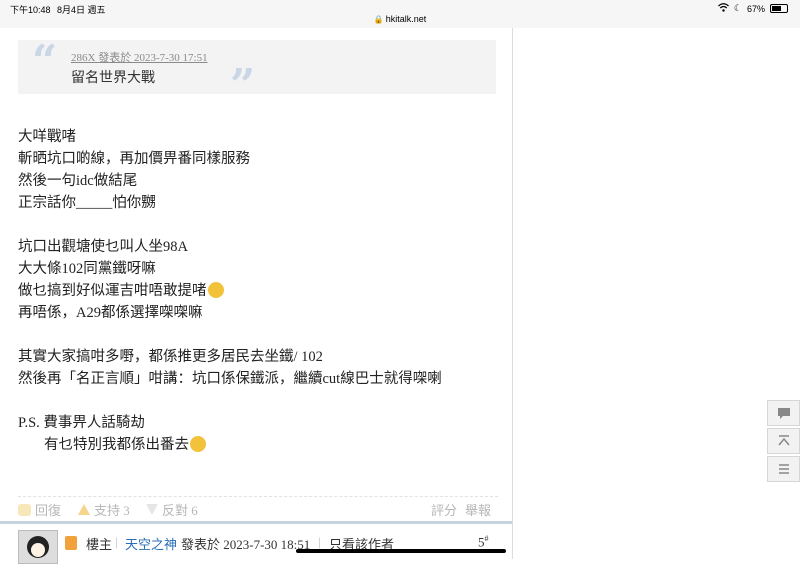 The height and width of the screenshot is (564, 800). I want to click on quote-block: “ 286X 發表於 2023-7-30 17:51 留名世界大戰 ”, so click(257, 73).